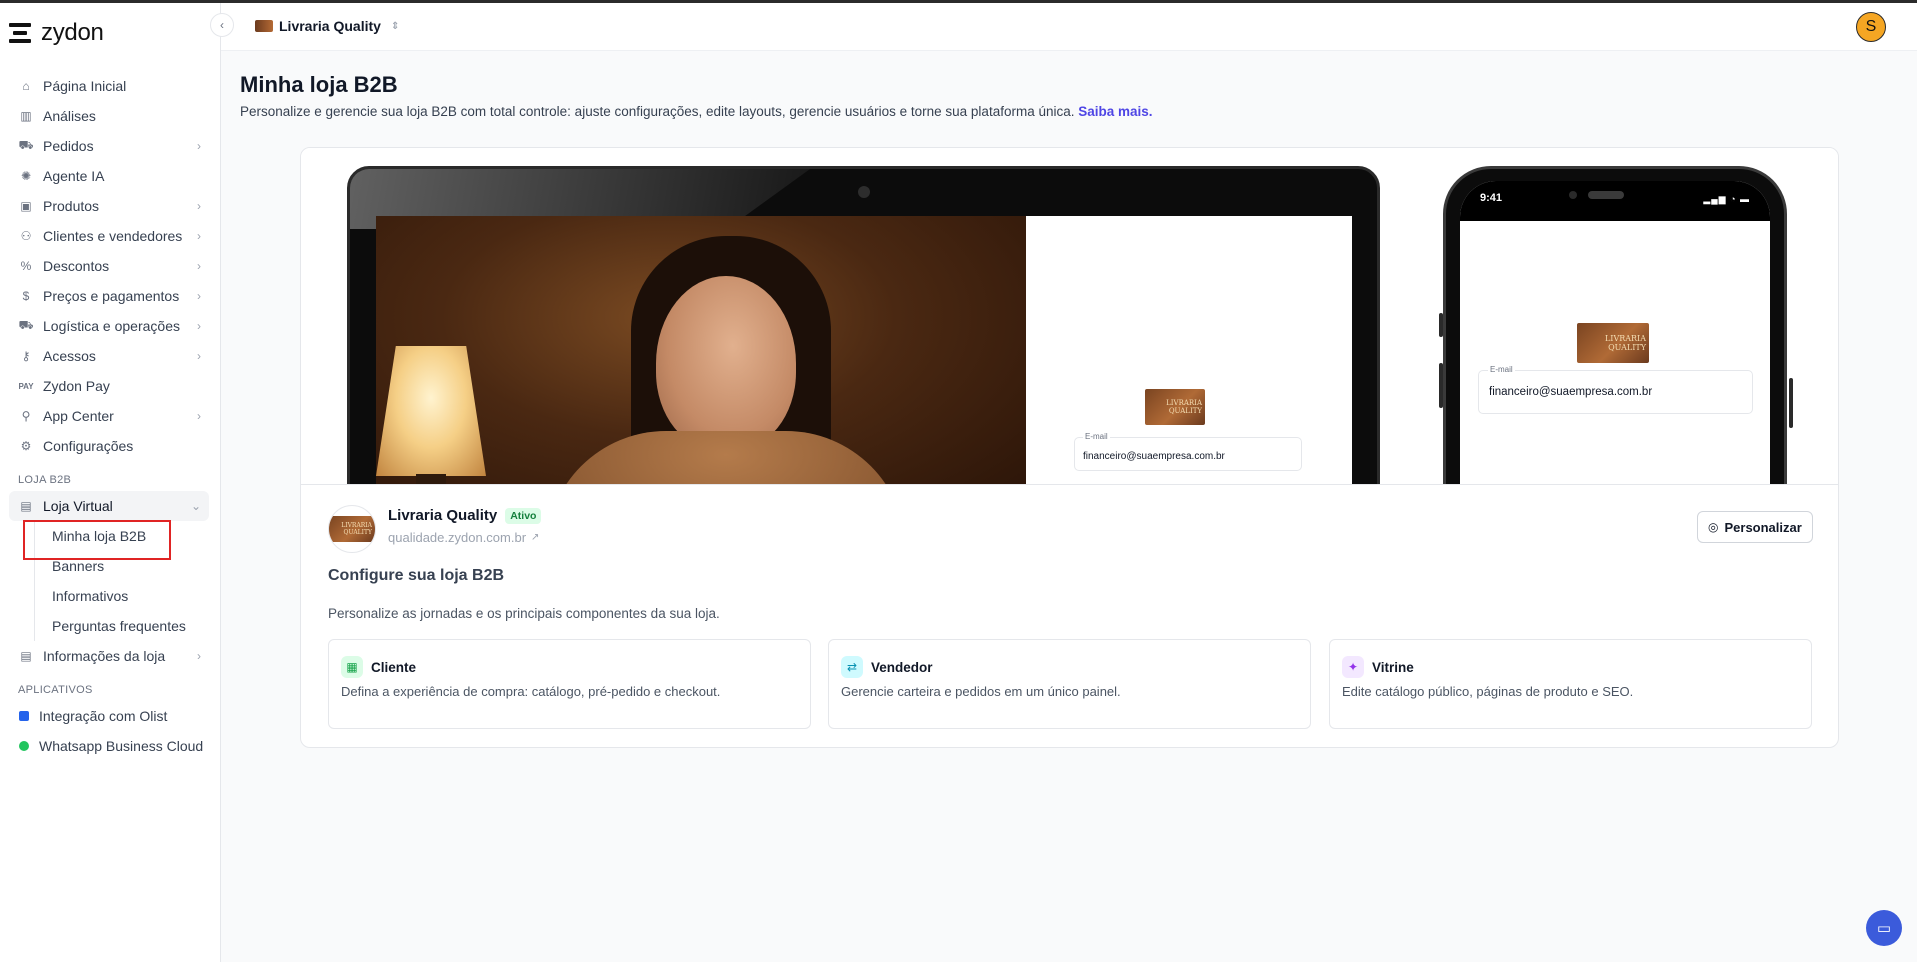  Describe the element at coordinates (109, 266) in the screenshot. I see `sidebar-item-descontos: % Descontos ›` at that location.